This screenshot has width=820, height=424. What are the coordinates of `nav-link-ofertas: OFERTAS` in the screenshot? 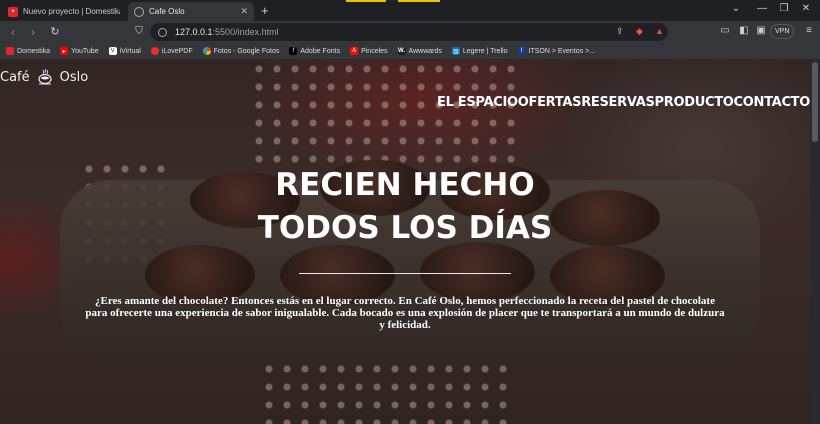 It's located at (550, 102).